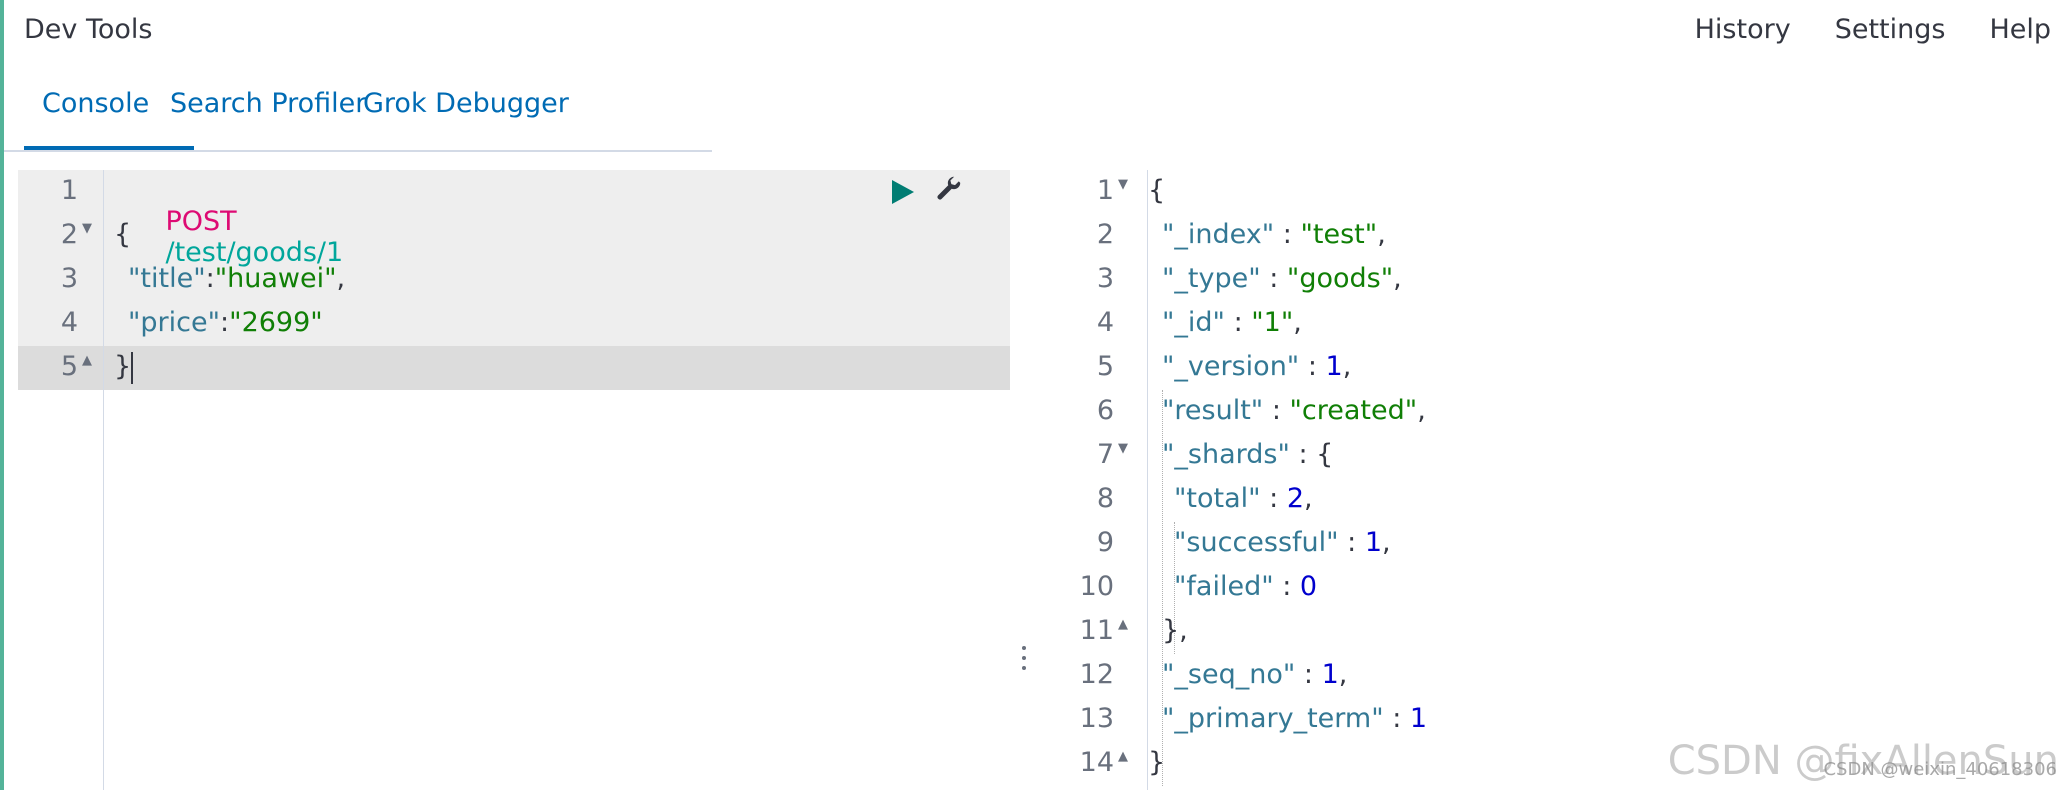  Describe the element at coordinates (276, 322) in the screenshot. I see `json-value: "2699"` at that location.